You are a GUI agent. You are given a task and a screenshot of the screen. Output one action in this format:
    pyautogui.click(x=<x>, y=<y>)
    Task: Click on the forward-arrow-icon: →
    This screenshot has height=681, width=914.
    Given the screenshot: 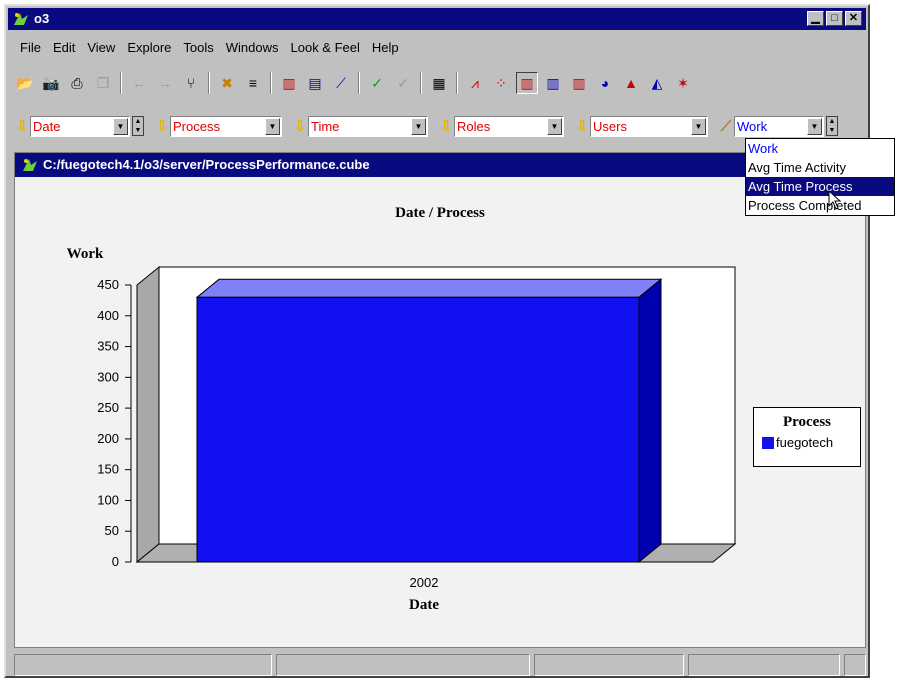 What is the action you would take?
    pyautogui.click(x=165, y=83)
    